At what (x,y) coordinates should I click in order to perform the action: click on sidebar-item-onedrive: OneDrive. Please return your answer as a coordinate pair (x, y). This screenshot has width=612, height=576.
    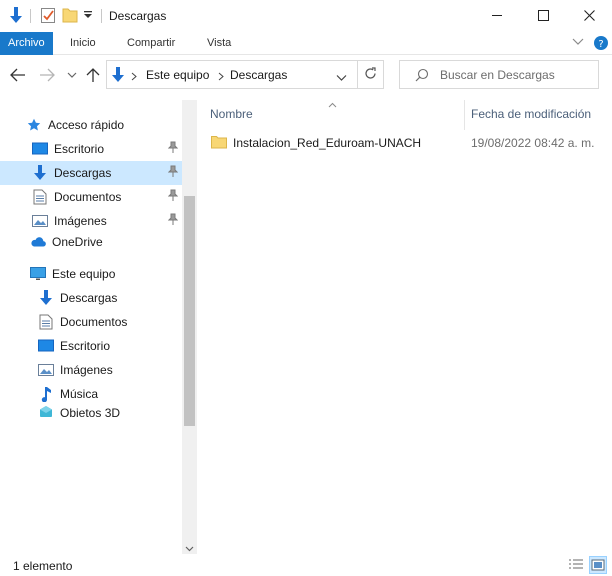
    Looking at the image, I should click on (66, 242).